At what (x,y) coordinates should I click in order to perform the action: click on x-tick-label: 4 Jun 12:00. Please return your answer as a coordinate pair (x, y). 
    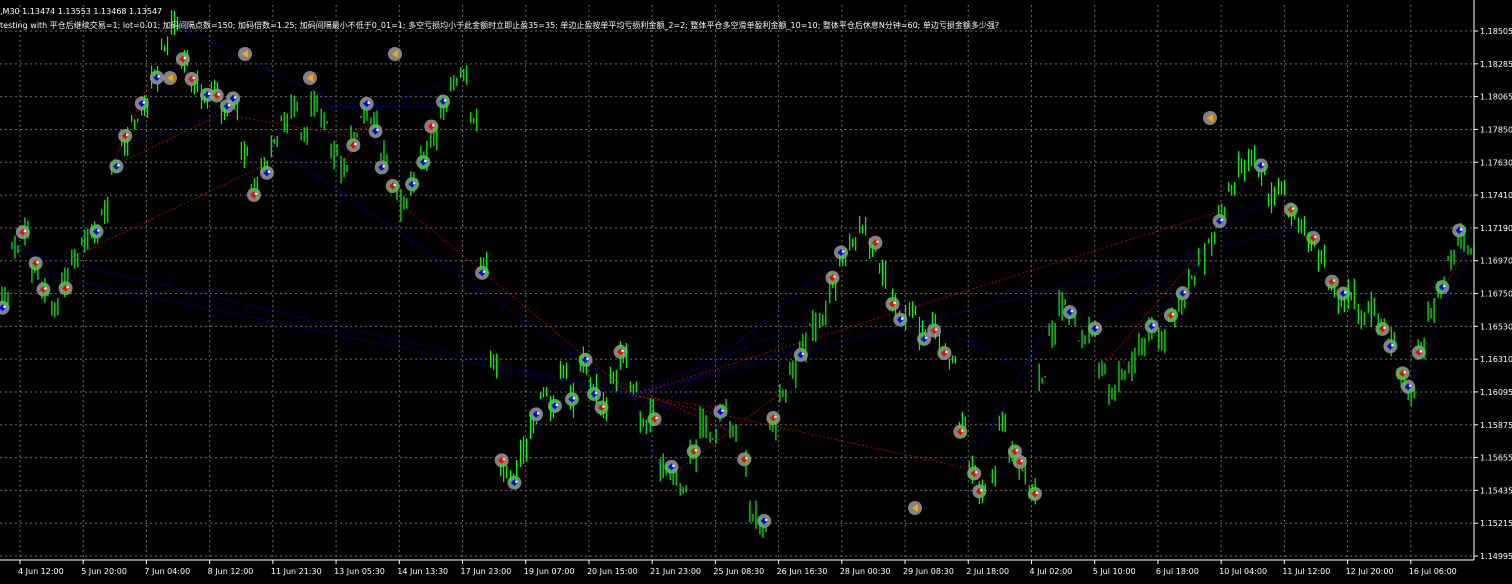
    Looking at the image, I should click on (41, 571).